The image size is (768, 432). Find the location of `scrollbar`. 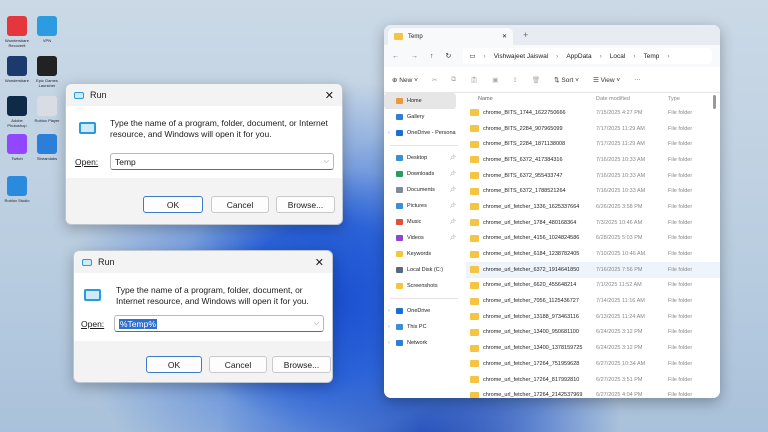

scrollbar is located at coordinates (714, 102).